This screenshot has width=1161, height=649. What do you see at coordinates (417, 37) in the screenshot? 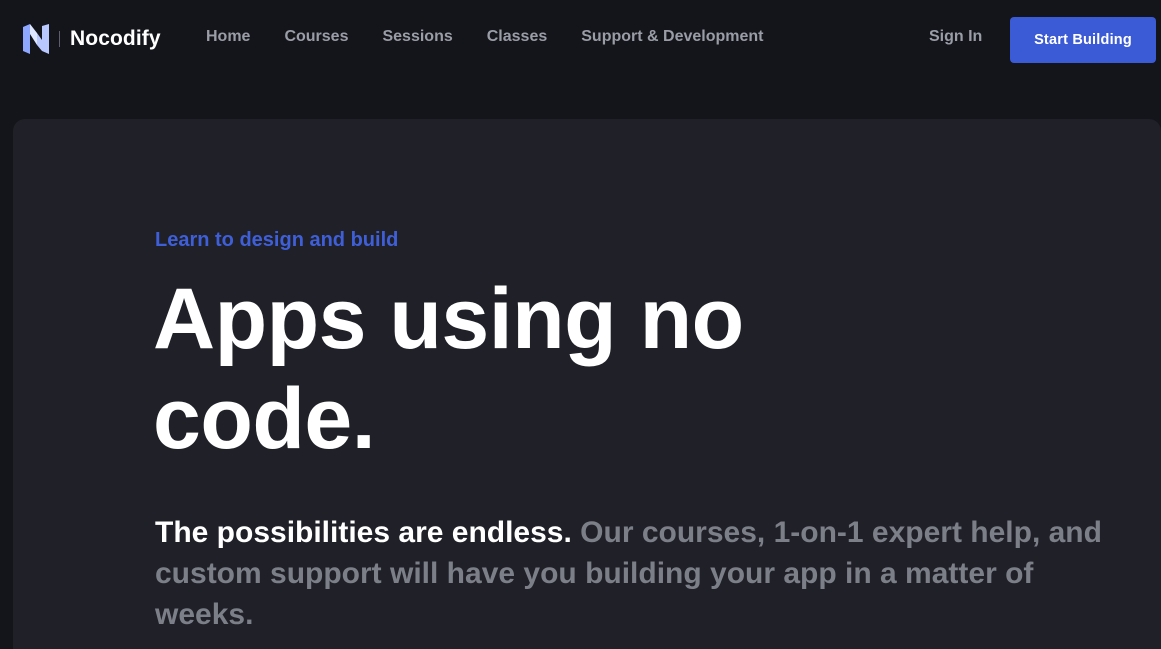
I see `nav-item-sessions: Sessions` at bounding box center [417, 37].